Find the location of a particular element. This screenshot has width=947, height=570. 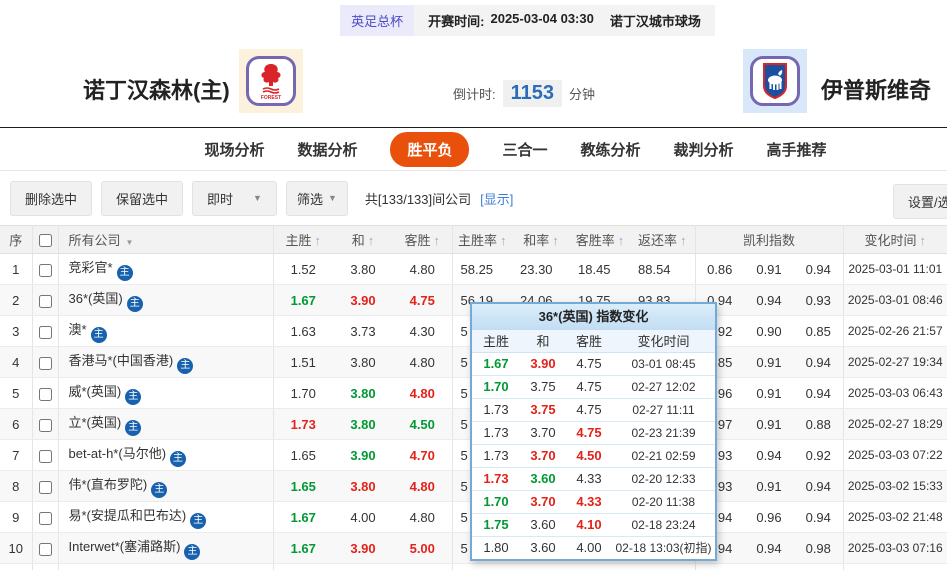

tab-7: 高手推荐 is located at coordinates (797, 149).